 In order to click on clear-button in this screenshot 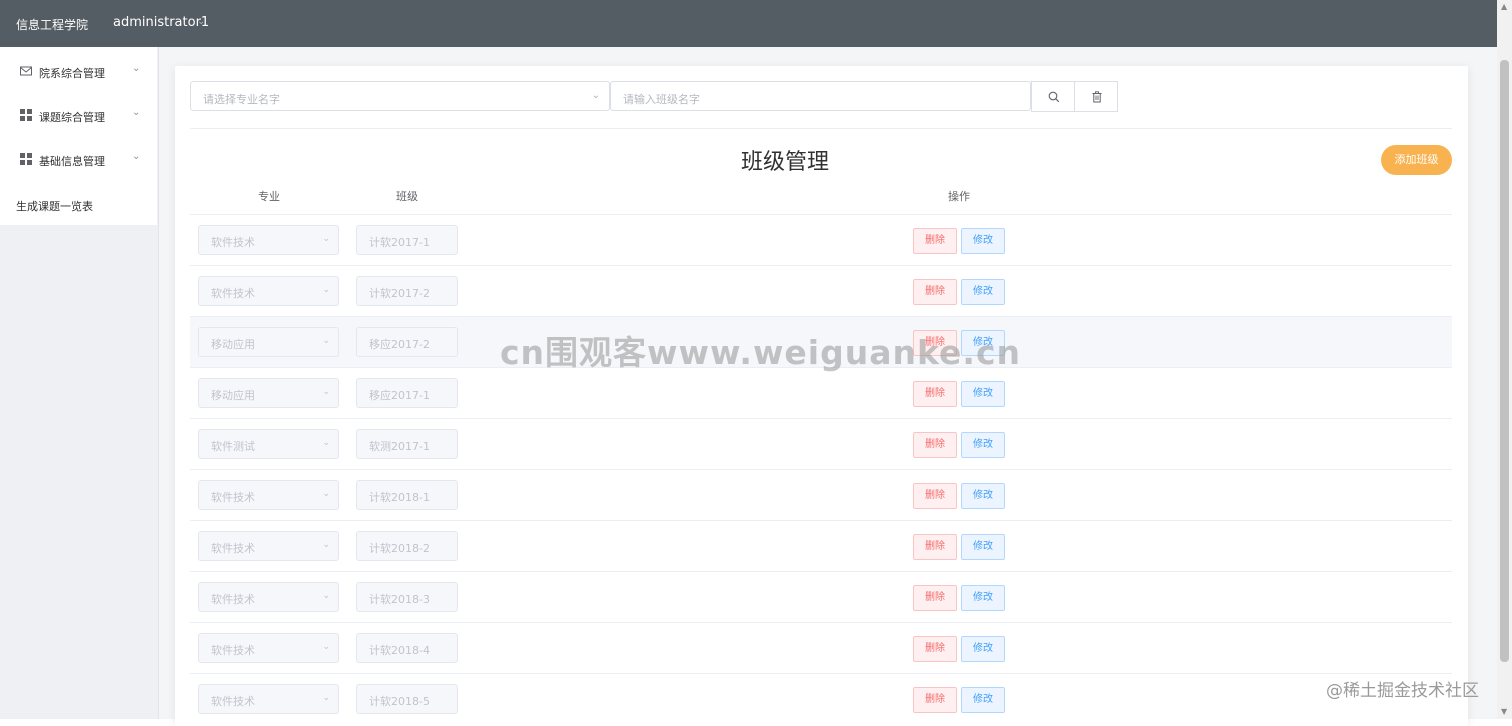, I will do `click(1096, 96)`.